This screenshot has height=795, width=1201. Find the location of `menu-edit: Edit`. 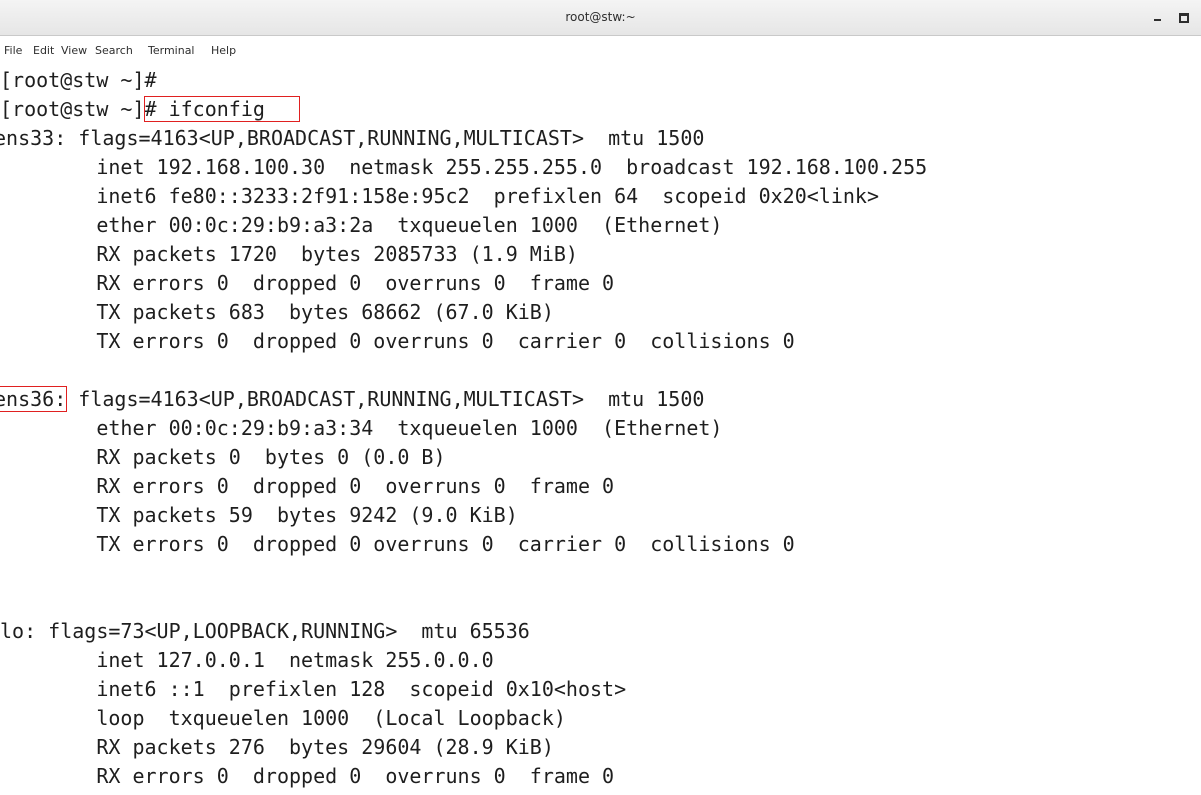

menu-edit: Edit is located at coordinates (43, 50).